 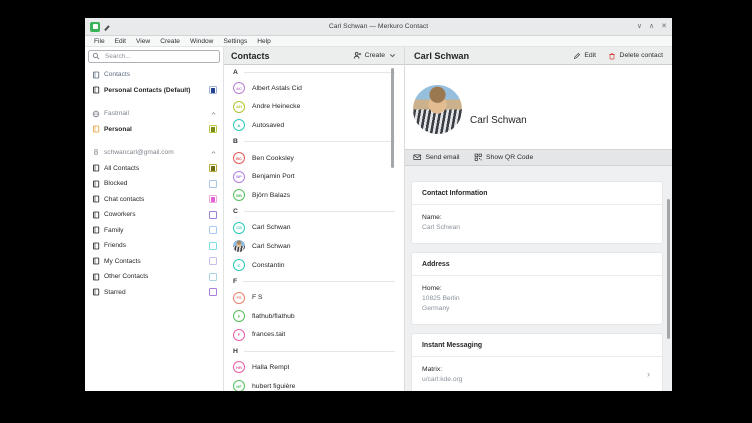 What do you see at coordinates (576, 55) in the screenshot?
I see `pencil-icon` at bounding box center [576, 55].